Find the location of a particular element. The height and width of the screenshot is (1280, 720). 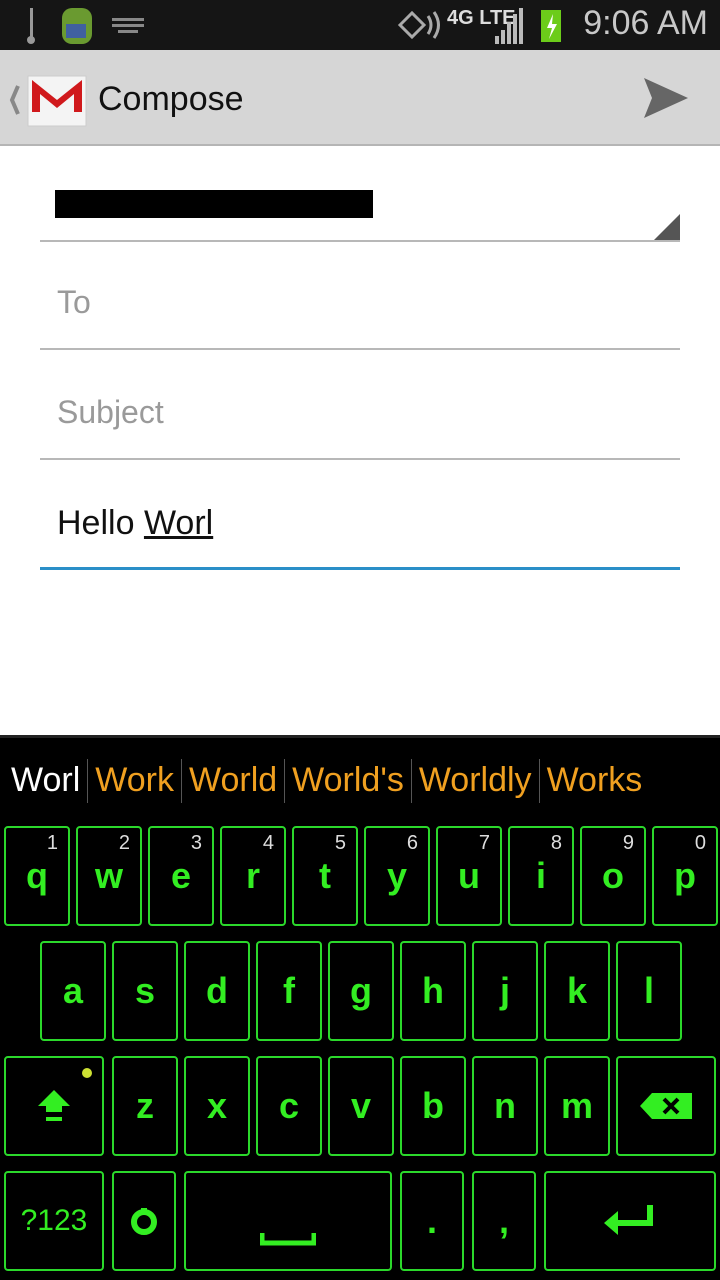

key-e: e3 is located at coordinates (181, 876).